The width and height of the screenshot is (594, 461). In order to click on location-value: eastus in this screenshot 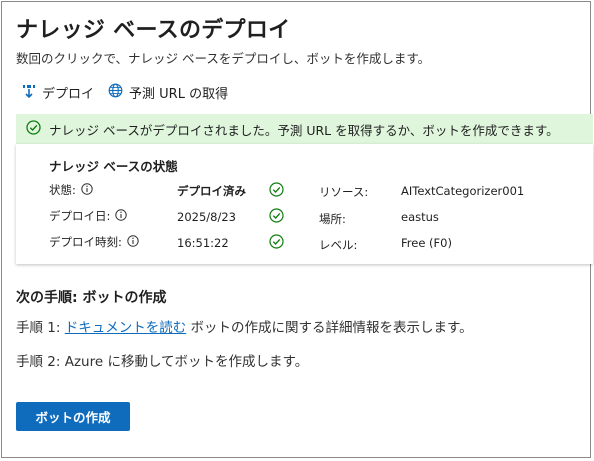, I will do `click(420, 217)`.